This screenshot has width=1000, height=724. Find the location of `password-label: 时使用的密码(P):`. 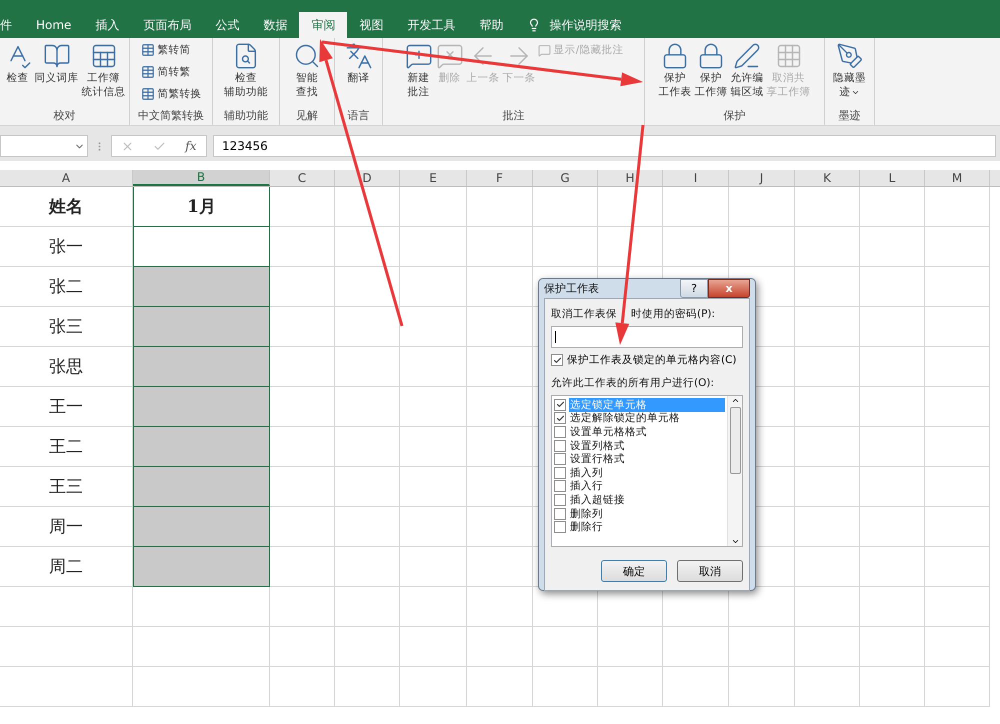

password-label: 时使用的密码(P): is located at coordinates (673, 314).